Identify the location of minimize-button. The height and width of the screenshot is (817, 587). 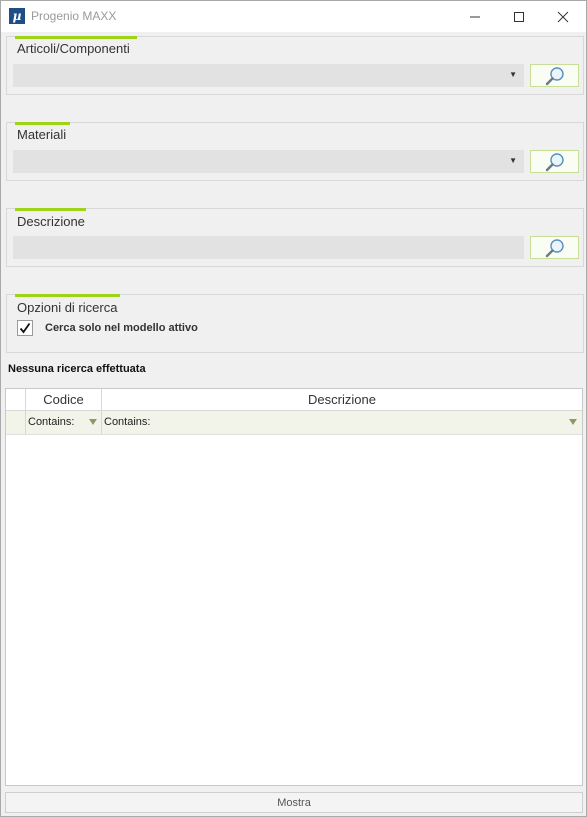
(475, 16).